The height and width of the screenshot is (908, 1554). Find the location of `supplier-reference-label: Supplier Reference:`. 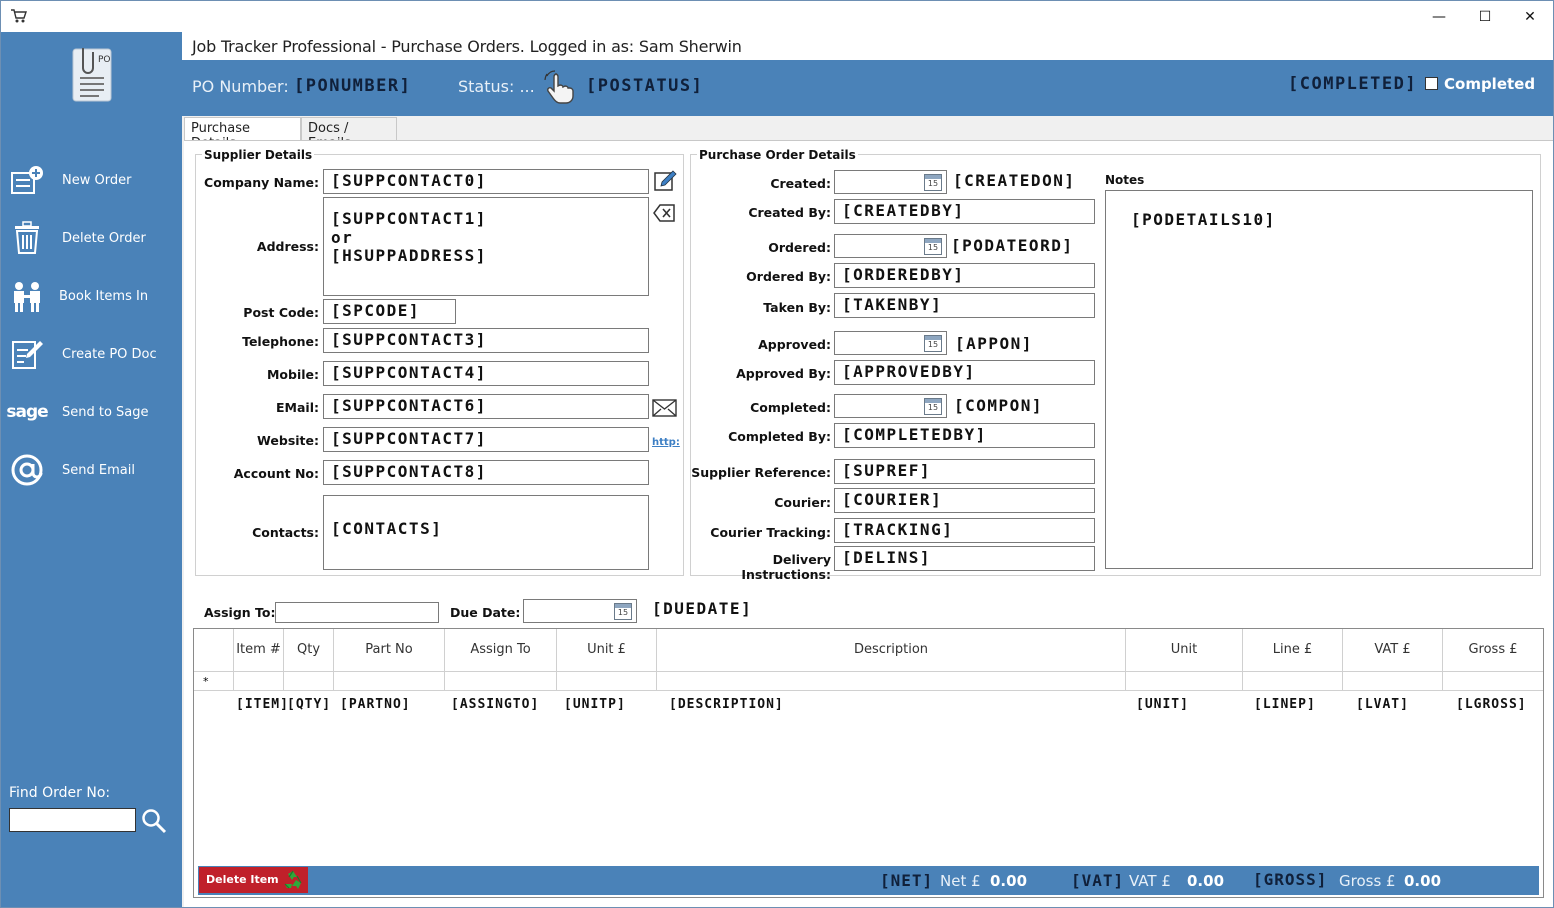

supplier-reference-label: Supplier Reference: is located at coordinates (761, 472).